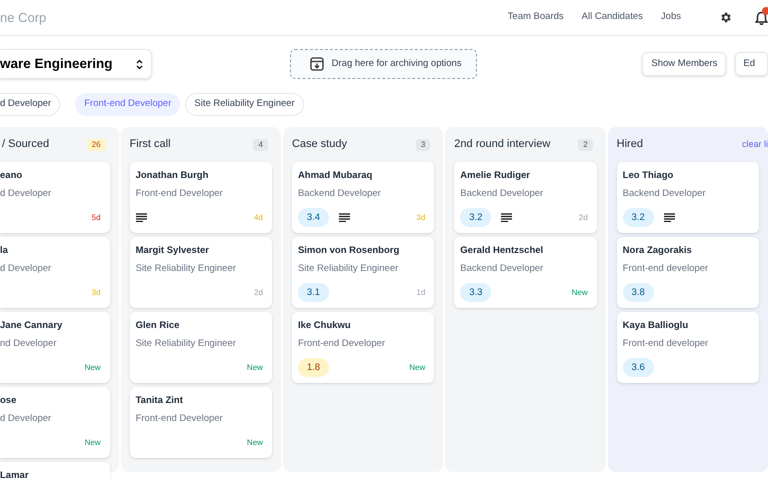 The height and width of the screenshot is (480, 768). I want to click on column-title: 2nd round interview, so click(502, 144).